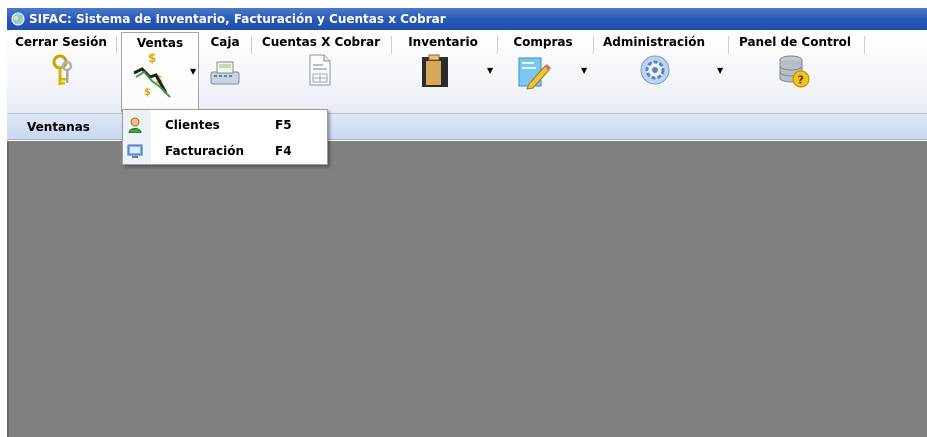  I want to click on inventario-button: Inventario ▼, so click(444, 71).